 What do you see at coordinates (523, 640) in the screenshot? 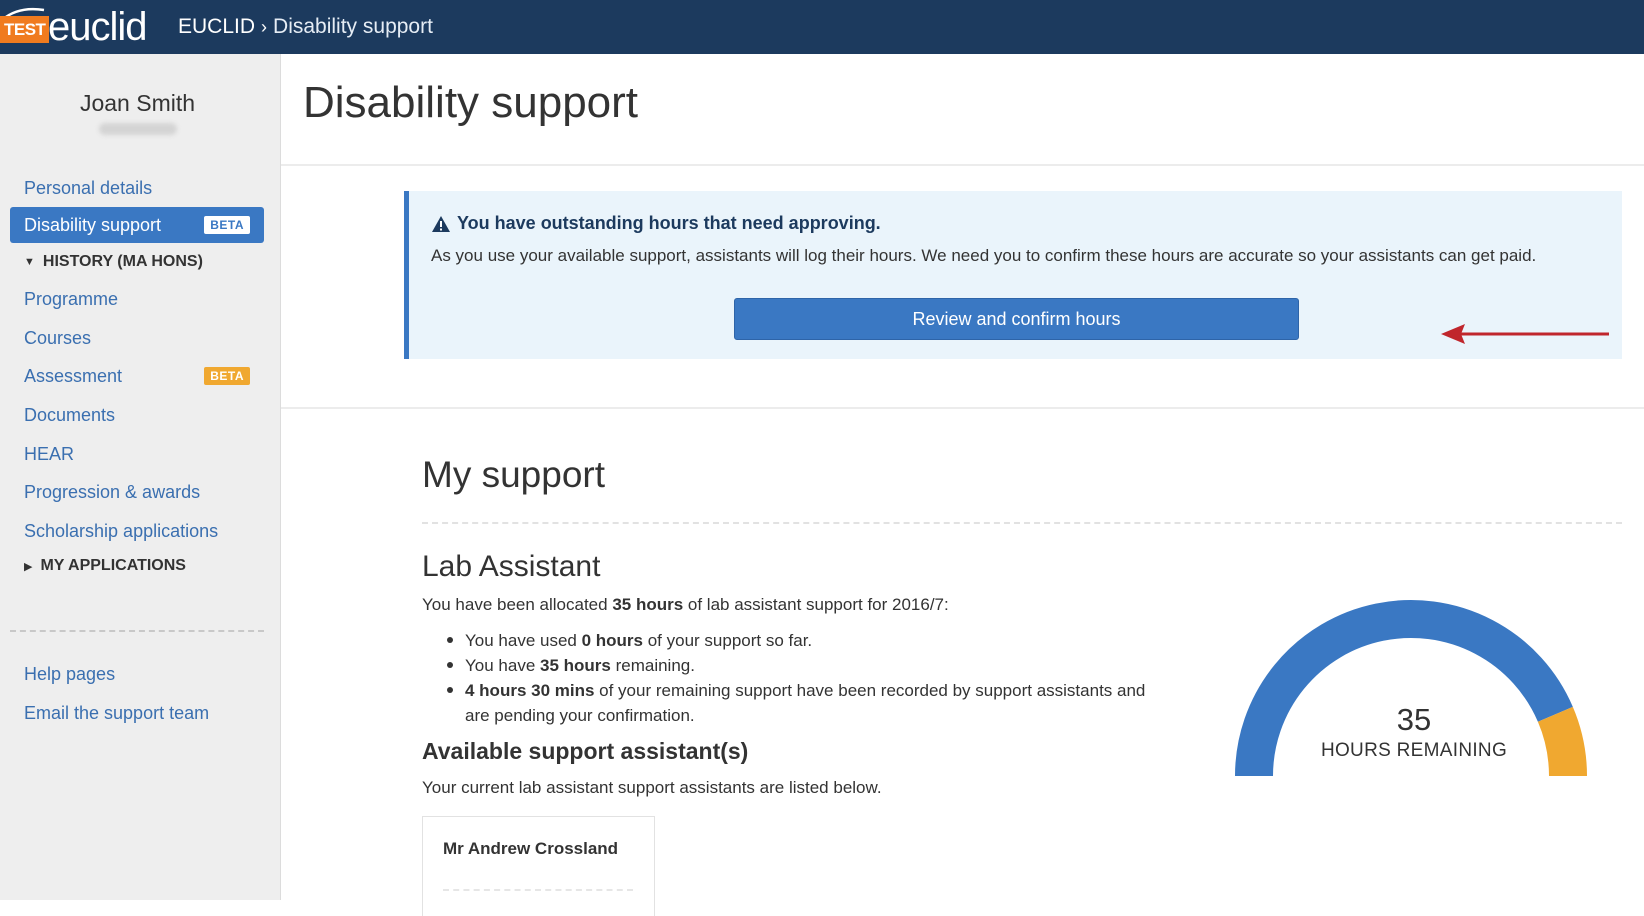
I see `list-item-text: You have used` at bounding box center [523, 640].